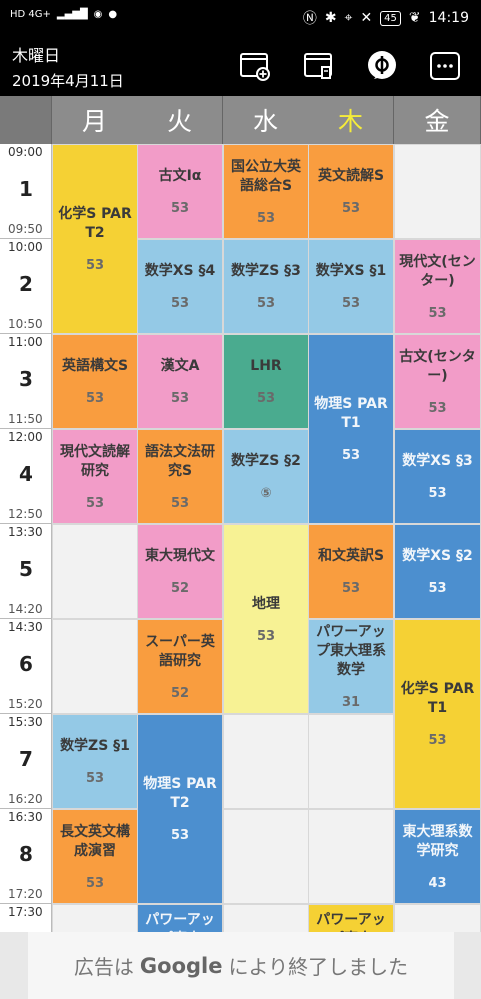 The width and height of the screenshot is (481, 999). I want to click on class-name: 漢文A, so click(180, 366).